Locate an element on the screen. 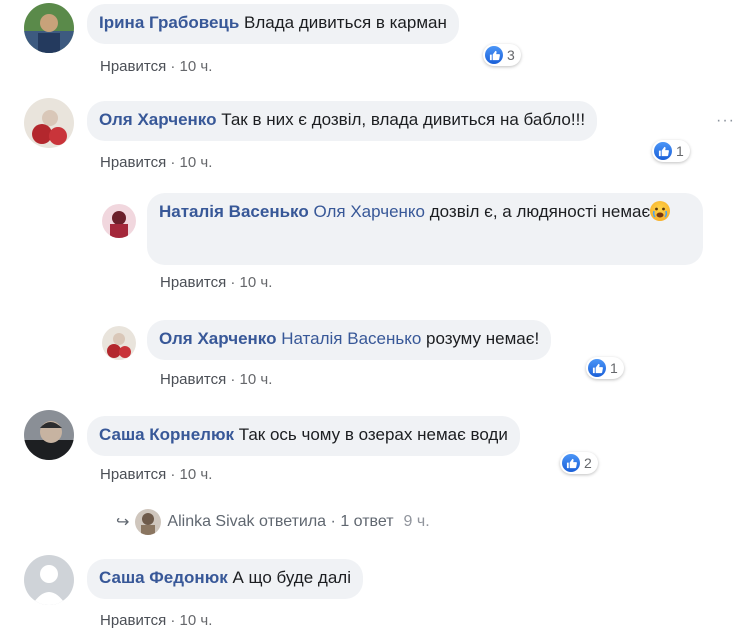 The height and width of the screenshot is (640, 750). mention-link: Наталія Васенько is located at coordinates (351, 338).